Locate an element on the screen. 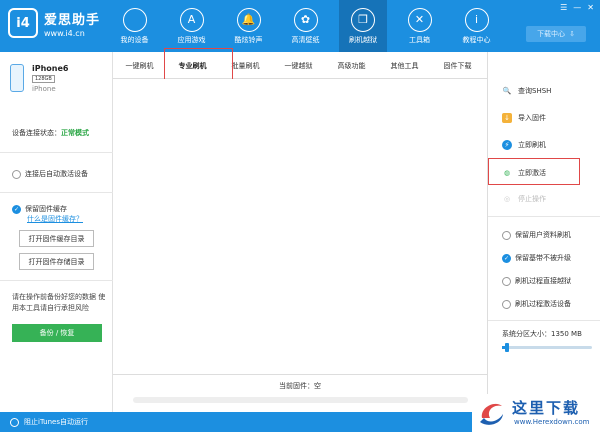 The image size is (600, 432). flash-now-button: ⚡ 立即刷机 is located at coordinates (524, 145).